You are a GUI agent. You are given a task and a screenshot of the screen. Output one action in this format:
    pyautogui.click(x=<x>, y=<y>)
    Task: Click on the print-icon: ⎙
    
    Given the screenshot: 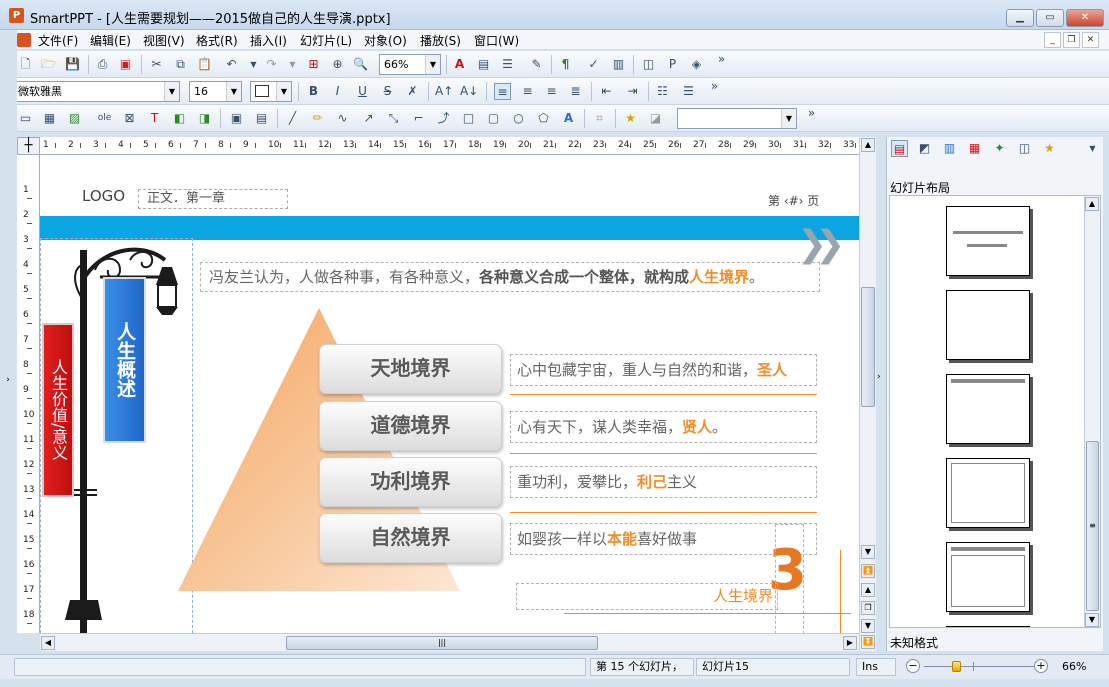 What is the action you would take?
    pyautogui.click(x=102, y=64)
    